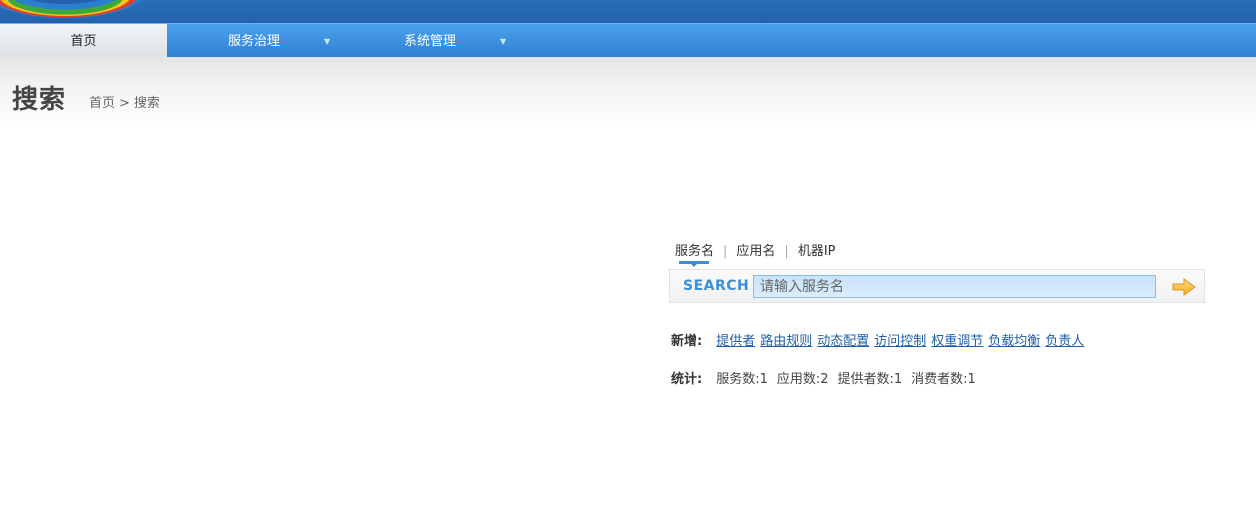 The image size is (1256, 509). What do you see at coordinates (687, 341) in the screenshot?
I see `add-label: 新增:` at bounding box center [687, 341].